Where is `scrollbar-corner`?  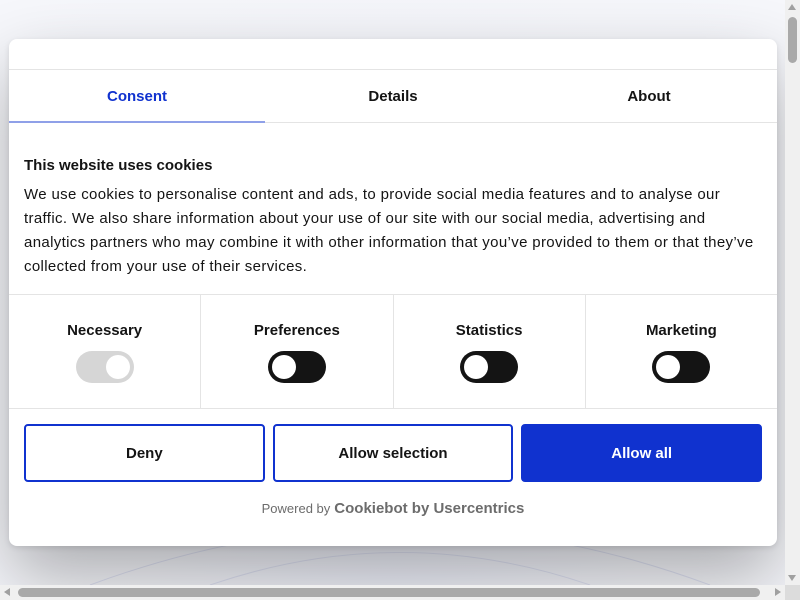
scrollbar-corner is located at coordinates (792, 592).